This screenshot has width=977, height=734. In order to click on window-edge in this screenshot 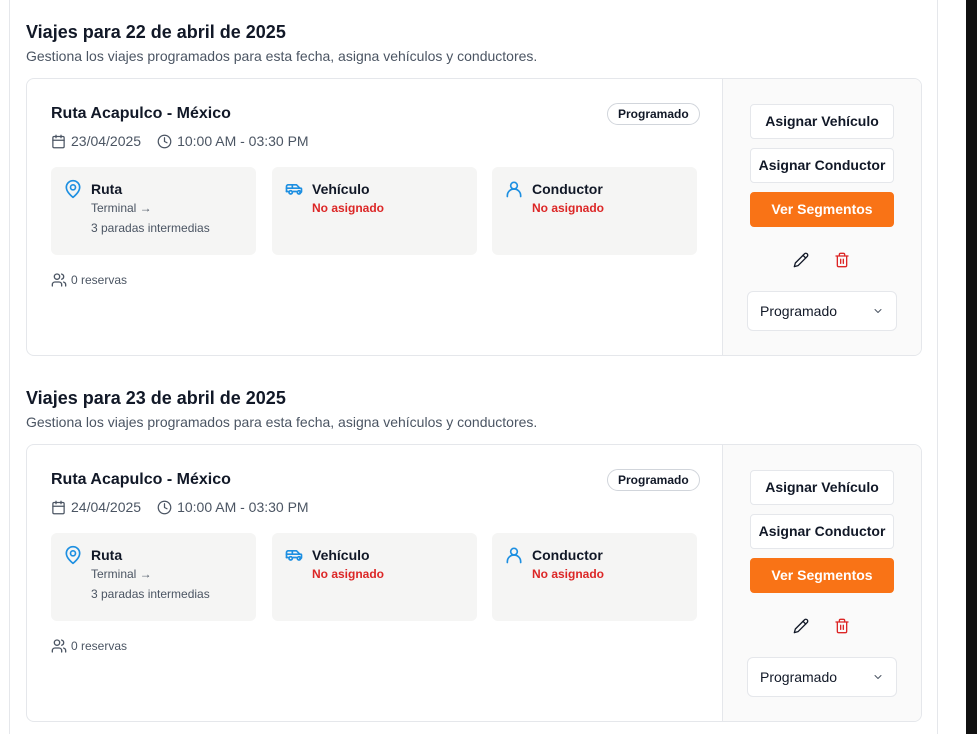, I will do `click(971, 367)`.